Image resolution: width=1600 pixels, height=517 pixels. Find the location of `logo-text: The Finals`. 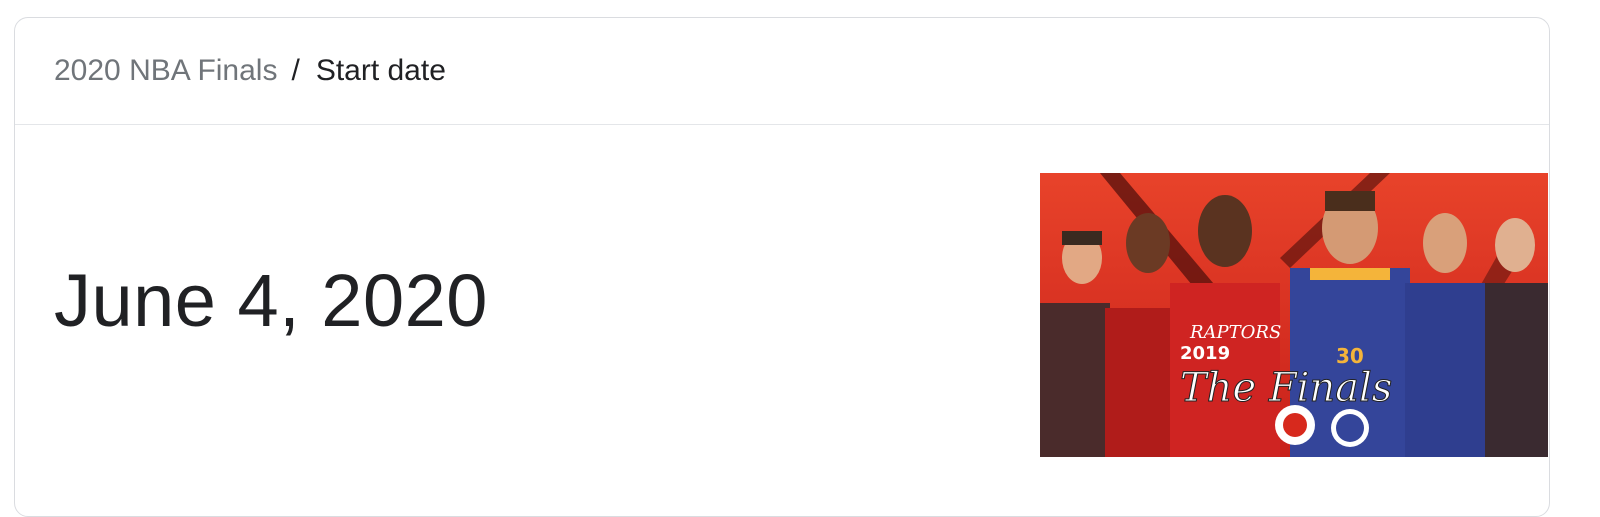

logo-text: The Finals is located at coordinates (1286, 388).